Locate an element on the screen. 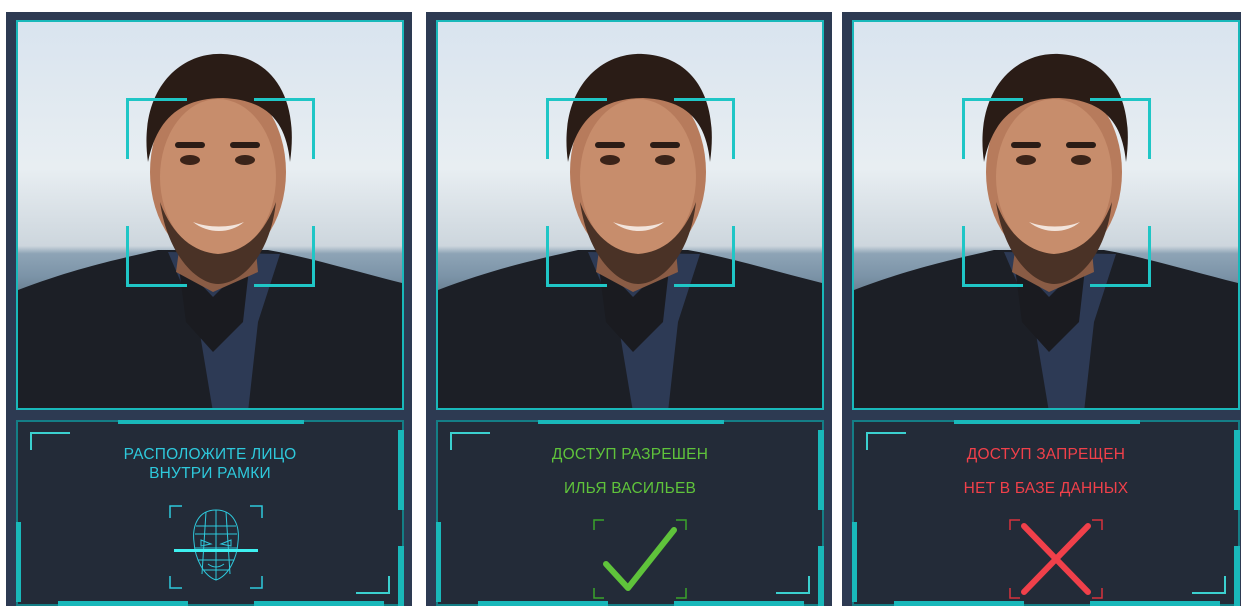  status-line-1: ДОСТУП РАЗРЕШЕН is located at coordinates (630, 454).